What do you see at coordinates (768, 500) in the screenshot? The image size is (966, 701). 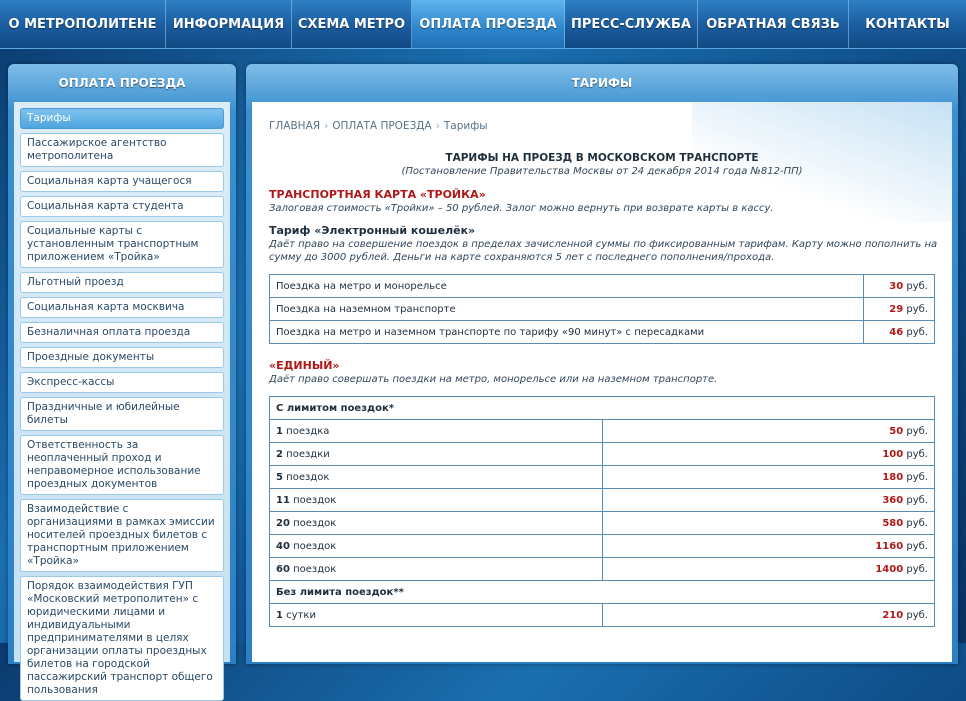 I see `price-cell: 360 руб.` at bounding box center [768, 500].